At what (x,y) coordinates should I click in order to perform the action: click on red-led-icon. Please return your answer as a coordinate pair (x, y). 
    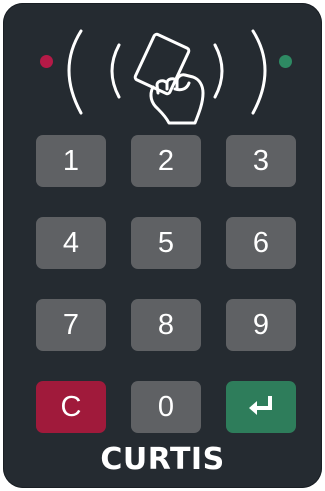
    Looking at the image, I should click on (46, 61).